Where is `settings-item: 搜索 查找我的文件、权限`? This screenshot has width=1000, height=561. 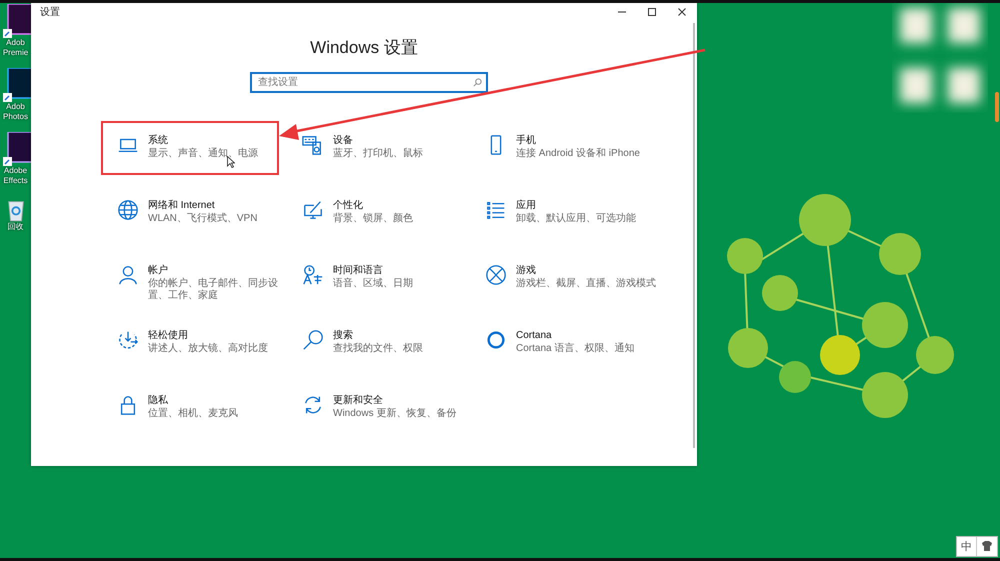
settings-item: 搜索 查找我的文件、权限 is located at coordinates (377, 343).